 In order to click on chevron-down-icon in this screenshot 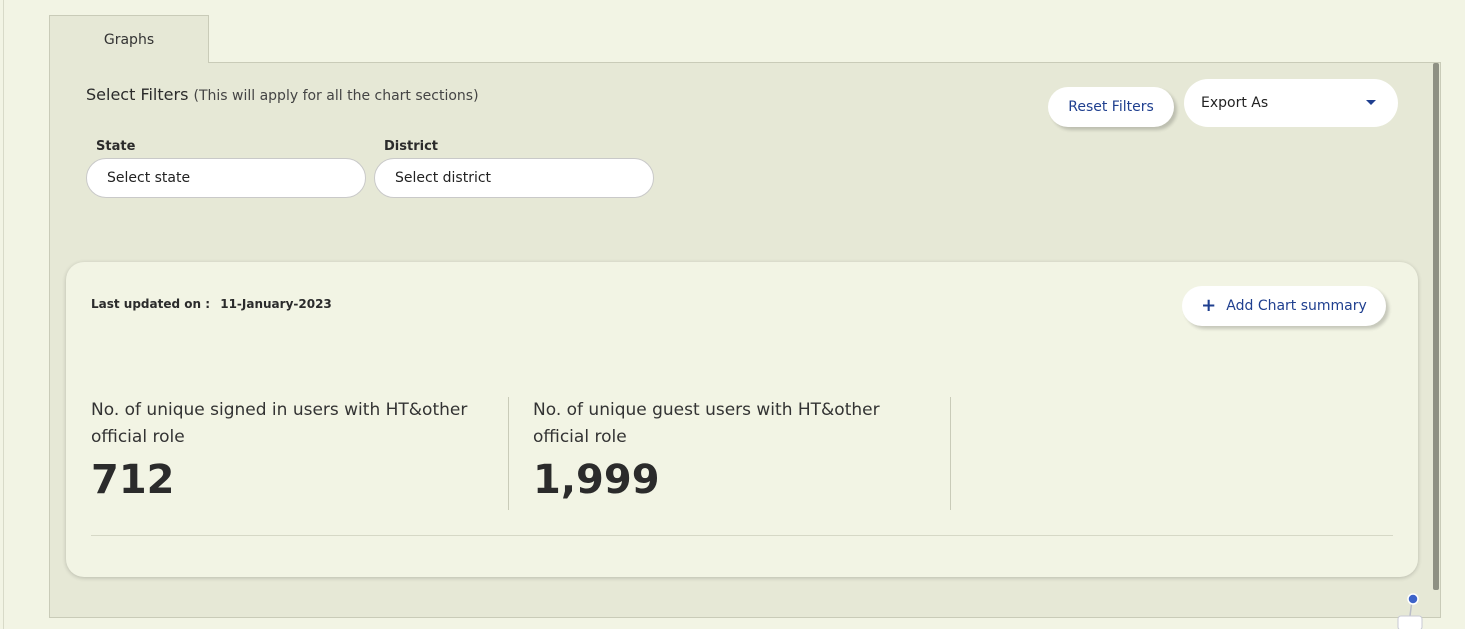, I will do `click(1371, 102)`.